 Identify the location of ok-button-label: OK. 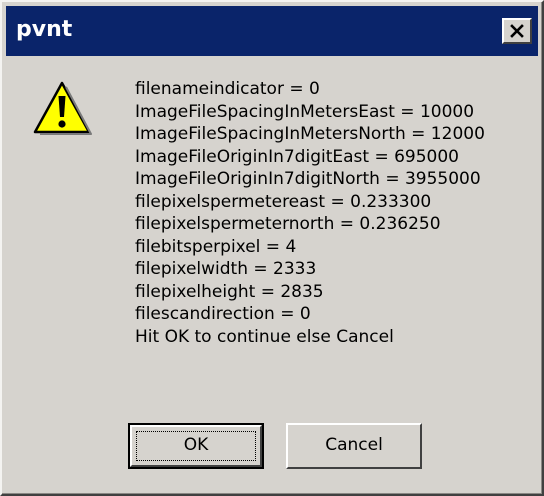
(196, 445).